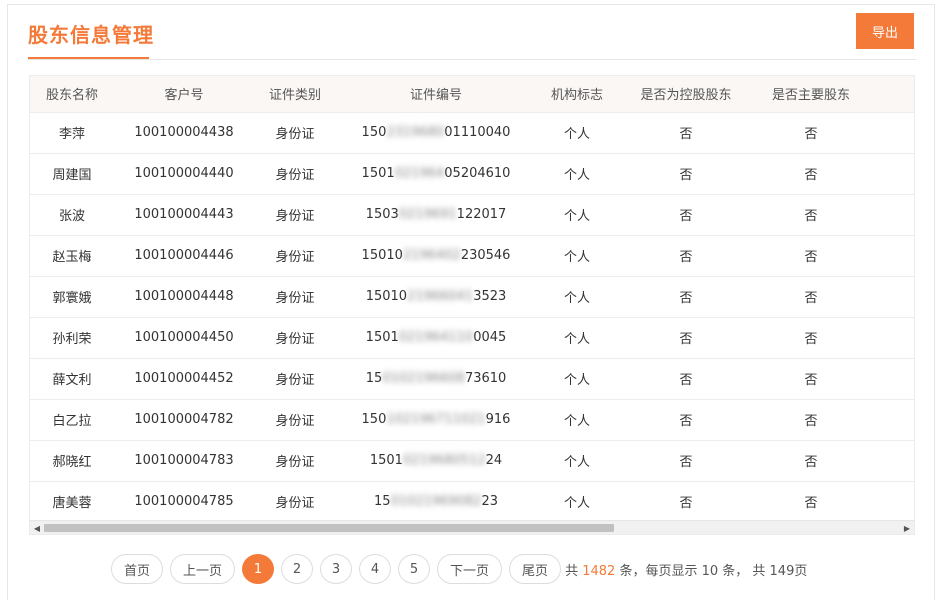 Image resolution: width=947 pixels, height=600 pixels. What do you see at coordinates (481, 214) in the screenshot?
I see `id-number-suffix: 122017` at bounding box center [481, 214].